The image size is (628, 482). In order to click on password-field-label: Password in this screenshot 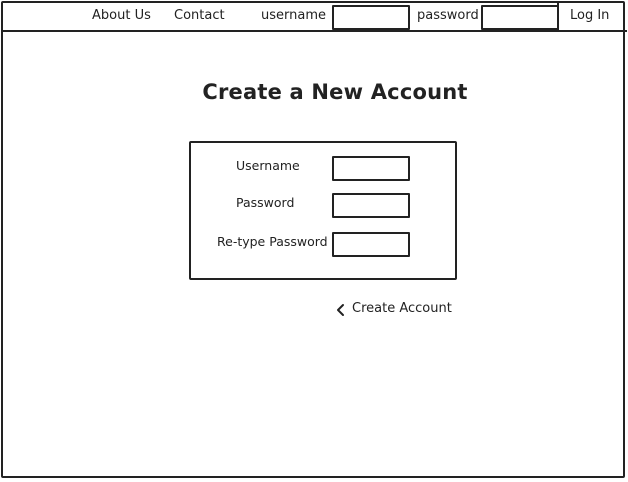, I will do `click(265, 202)`.